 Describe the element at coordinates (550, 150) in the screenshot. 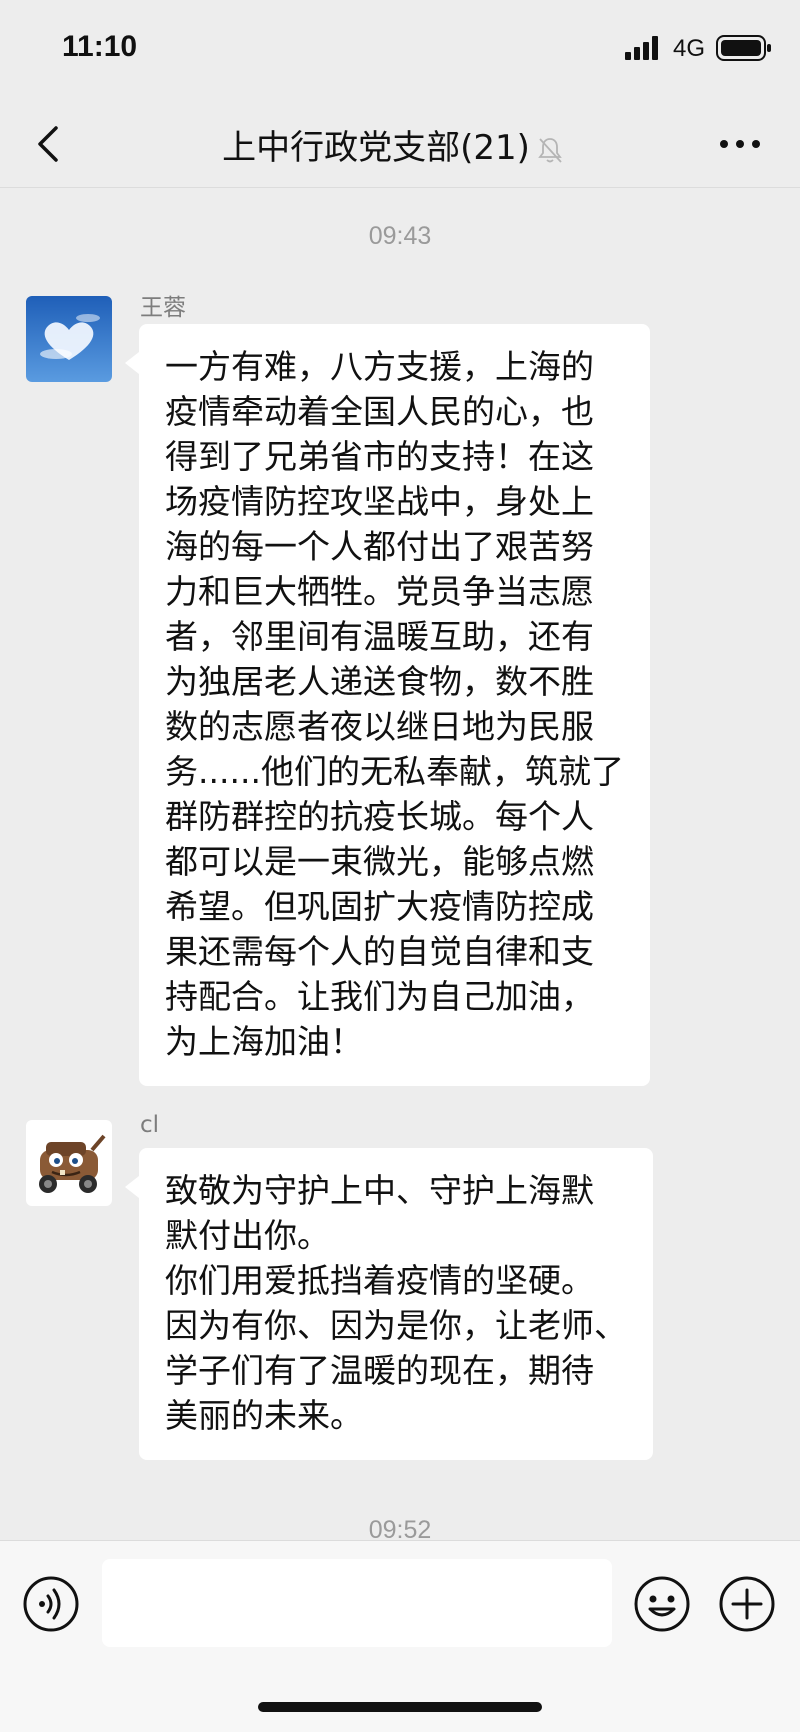

I see `bell-slash-icon` at that location.